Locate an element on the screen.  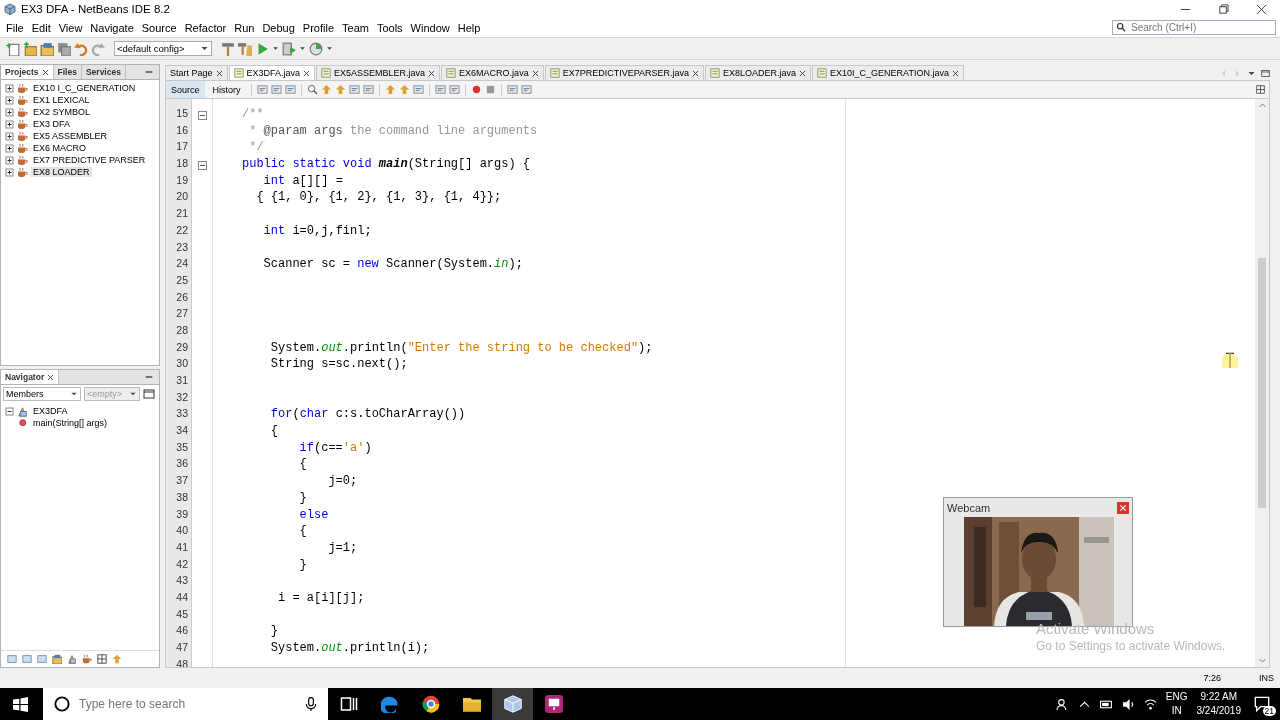
editor-tab: EX3DFA.java is located at coordinates (272, 72).